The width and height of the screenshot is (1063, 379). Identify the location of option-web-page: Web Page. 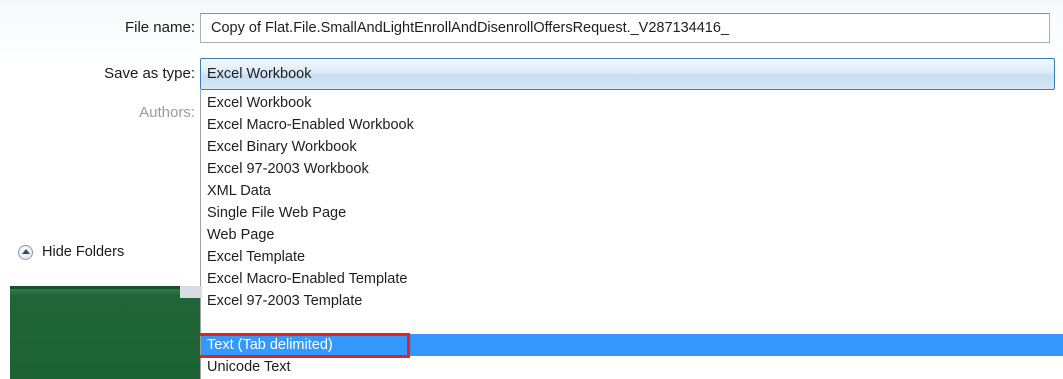
(632, 235).